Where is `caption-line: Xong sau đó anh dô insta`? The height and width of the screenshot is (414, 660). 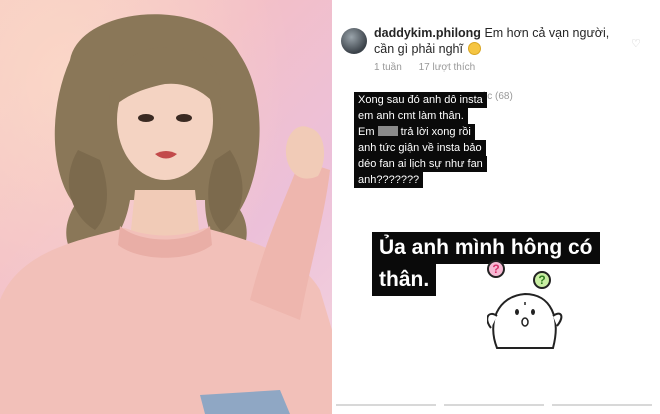 caption-line: Xong sau đó anh dô insta is located at coordinates (420, 100).